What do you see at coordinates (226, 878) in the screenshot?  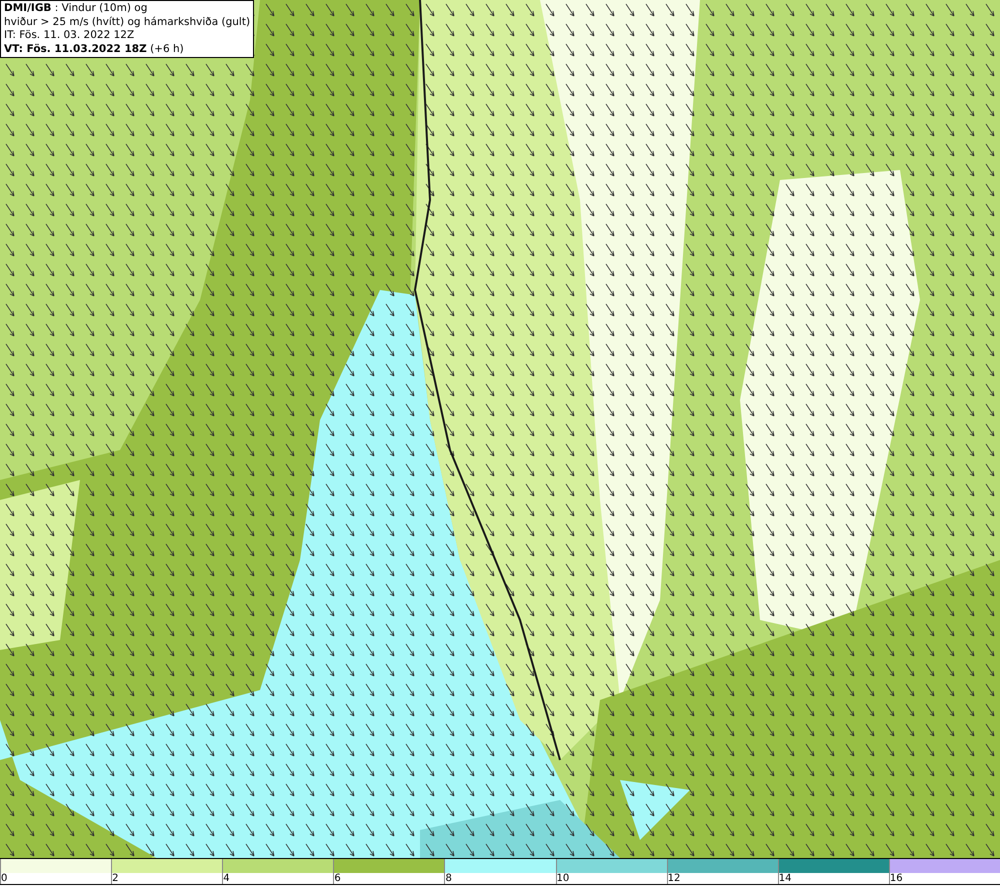 I see `legend-label: 4` at bounding box center [226, 878].